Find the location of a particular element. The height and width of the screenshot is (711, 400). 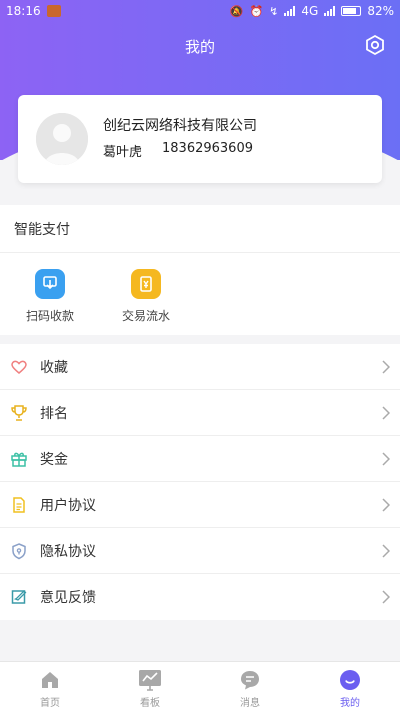

avatar is located at coordinates (62, 139).